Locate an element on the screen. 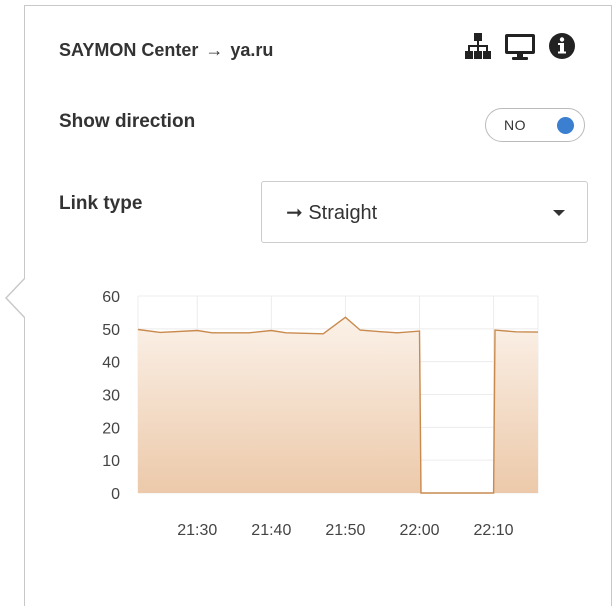  y-tick-label: 0 is located at coordinates (115, 494).